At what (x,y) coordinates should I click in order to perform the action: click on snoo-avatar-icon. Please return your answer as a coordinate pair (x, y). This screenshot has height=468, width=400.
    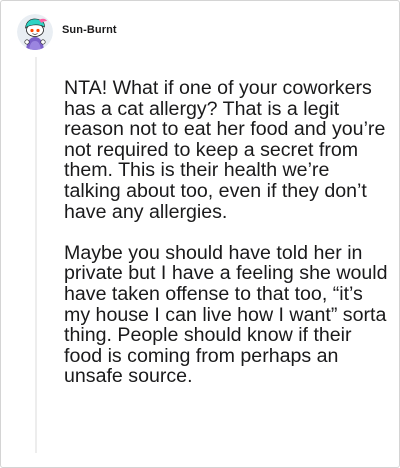
    Looking at the image, I should click on (35, 32).